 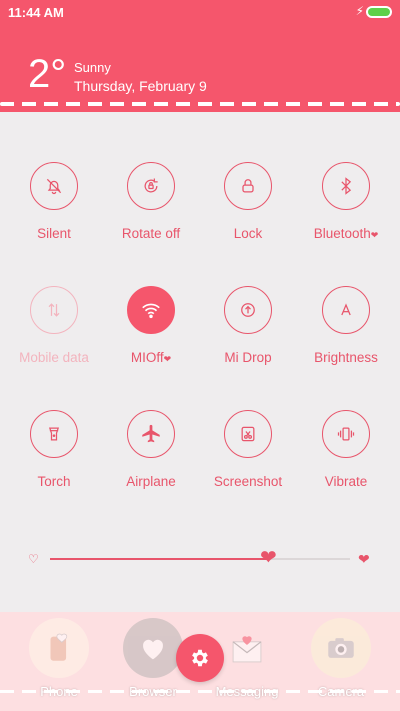 What do you see at coordinates (248, 357) in the screenshot?
I see `toggle-label: Mi Drop` at bounding box center [248, 357].